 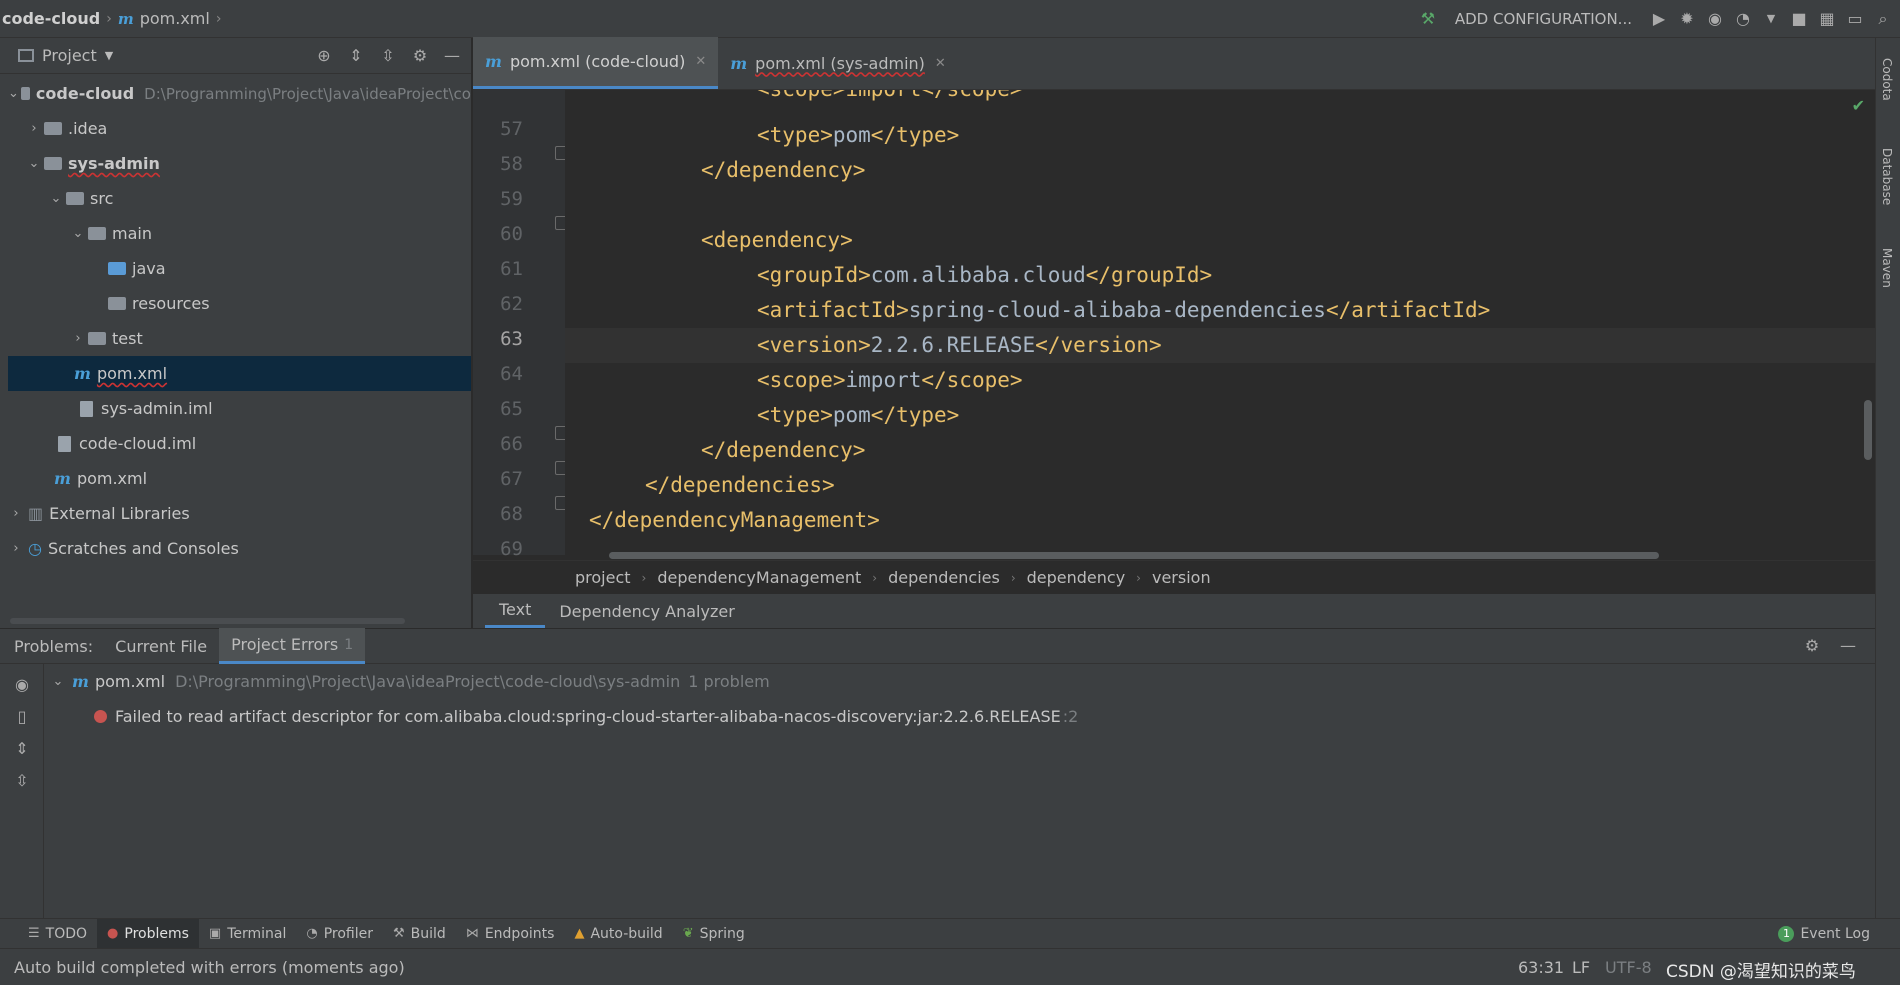 I want to click on locate-file-icon: ⊕, so click(x=324, y=56).